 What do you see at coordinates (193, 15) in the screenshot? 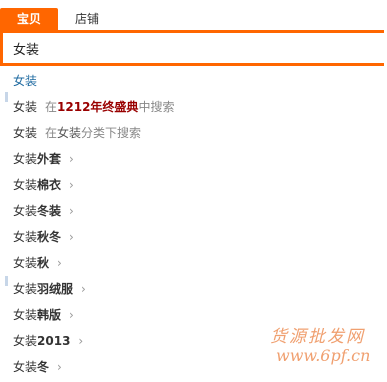
I see `search-tabs: 宝贝 店铺` at bounding box center [193, 15].